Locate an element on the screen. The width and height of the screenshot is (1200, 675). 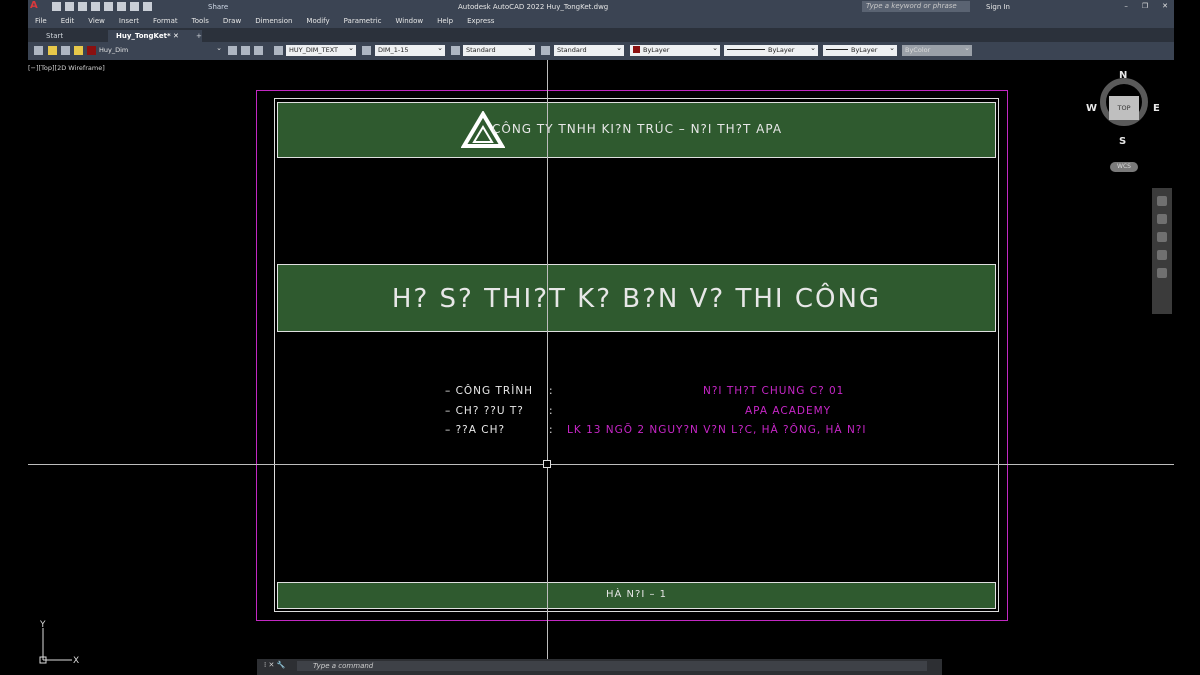
new-icon is located at coordinates (56, 6).